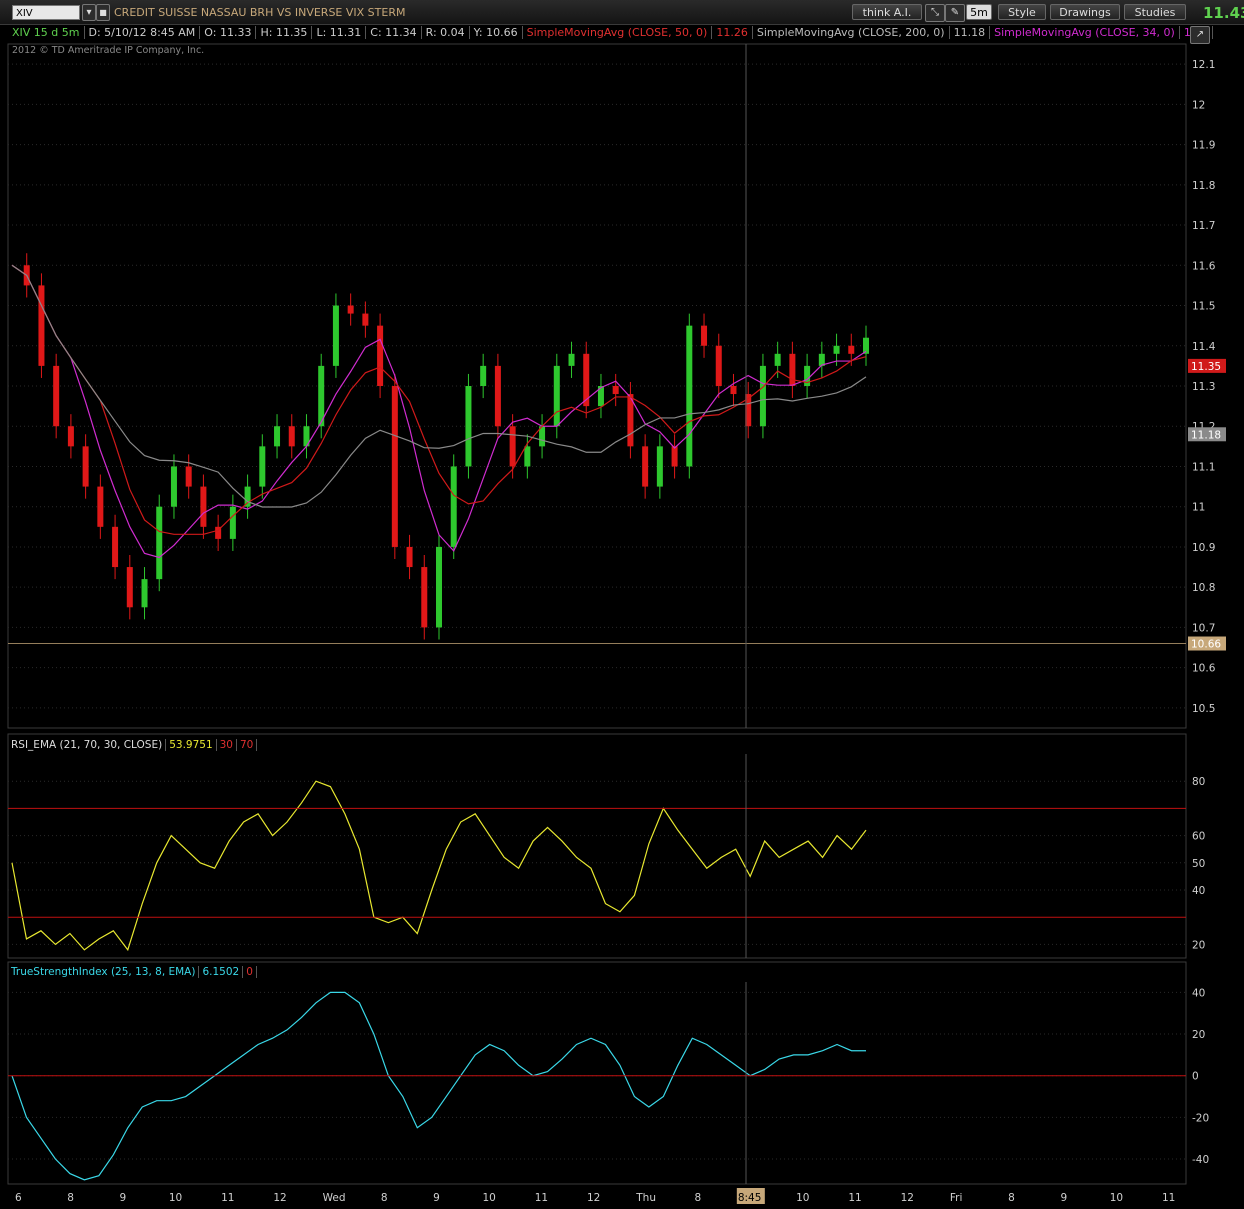 This screenshot has width=1244, height=1209. Describe the element at coordinates (247, 745) in the screenshot. I see `rsi-os: 70` at that location.